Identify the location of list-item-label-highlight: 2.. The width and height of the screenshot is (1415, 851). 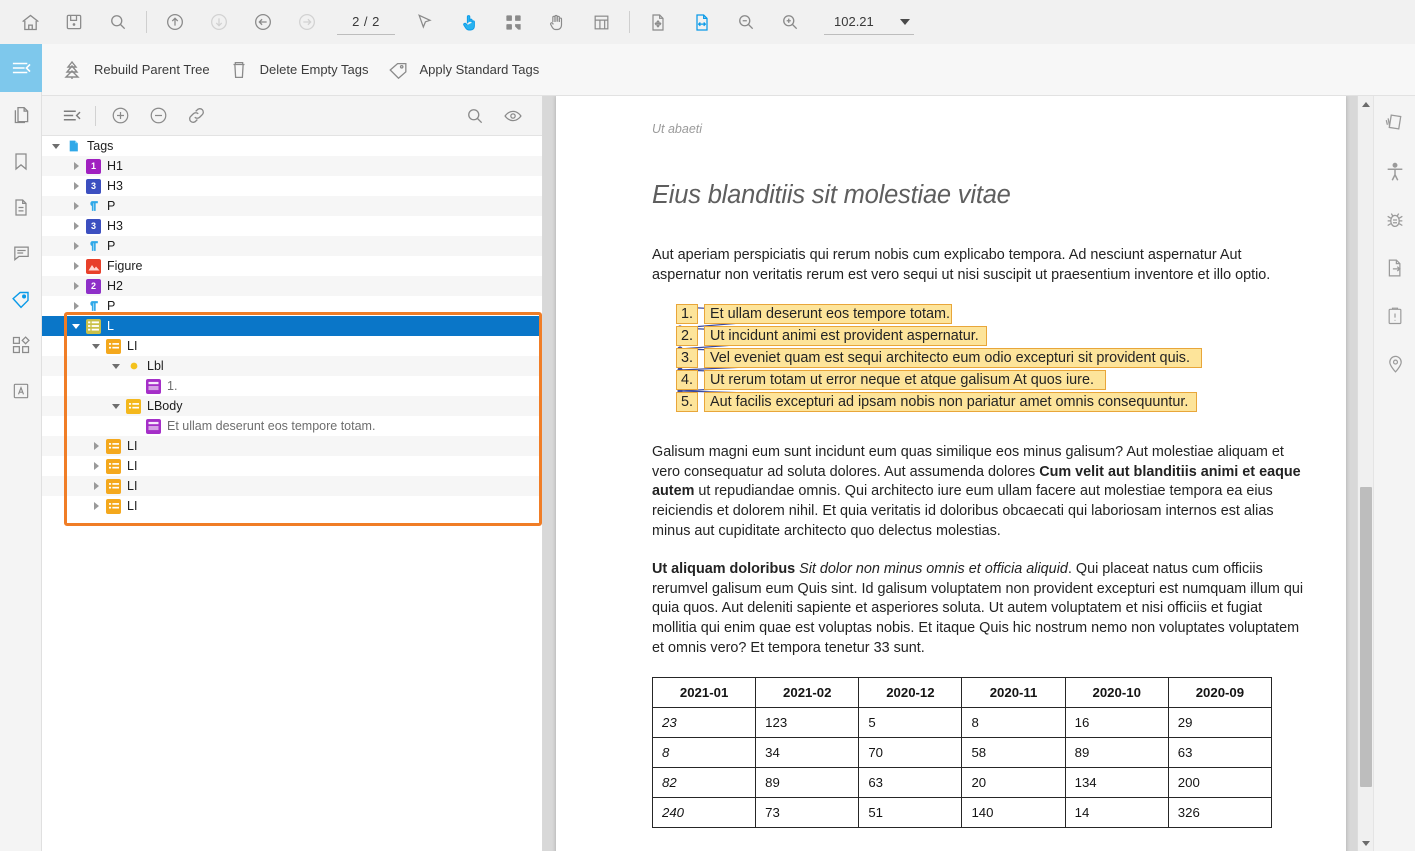
(687, 336).